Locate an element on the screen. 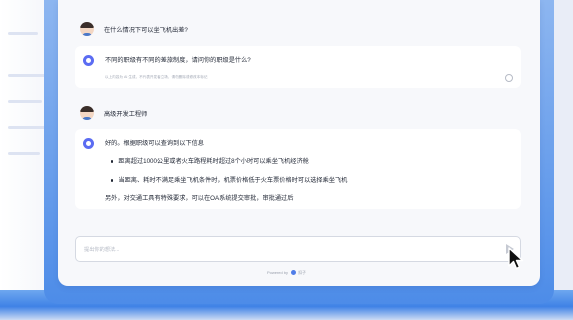 The image size is (573, 320). powered-by: Powered by 扣子 is located at coordinates (286, 273).